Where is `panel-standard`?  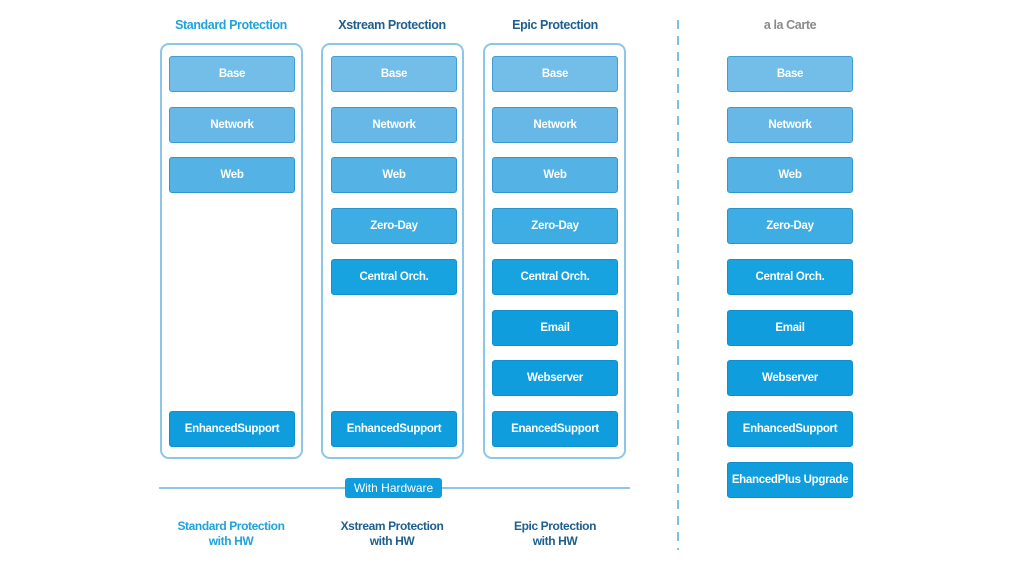
panel-standard is located at coordinates (231, 251).